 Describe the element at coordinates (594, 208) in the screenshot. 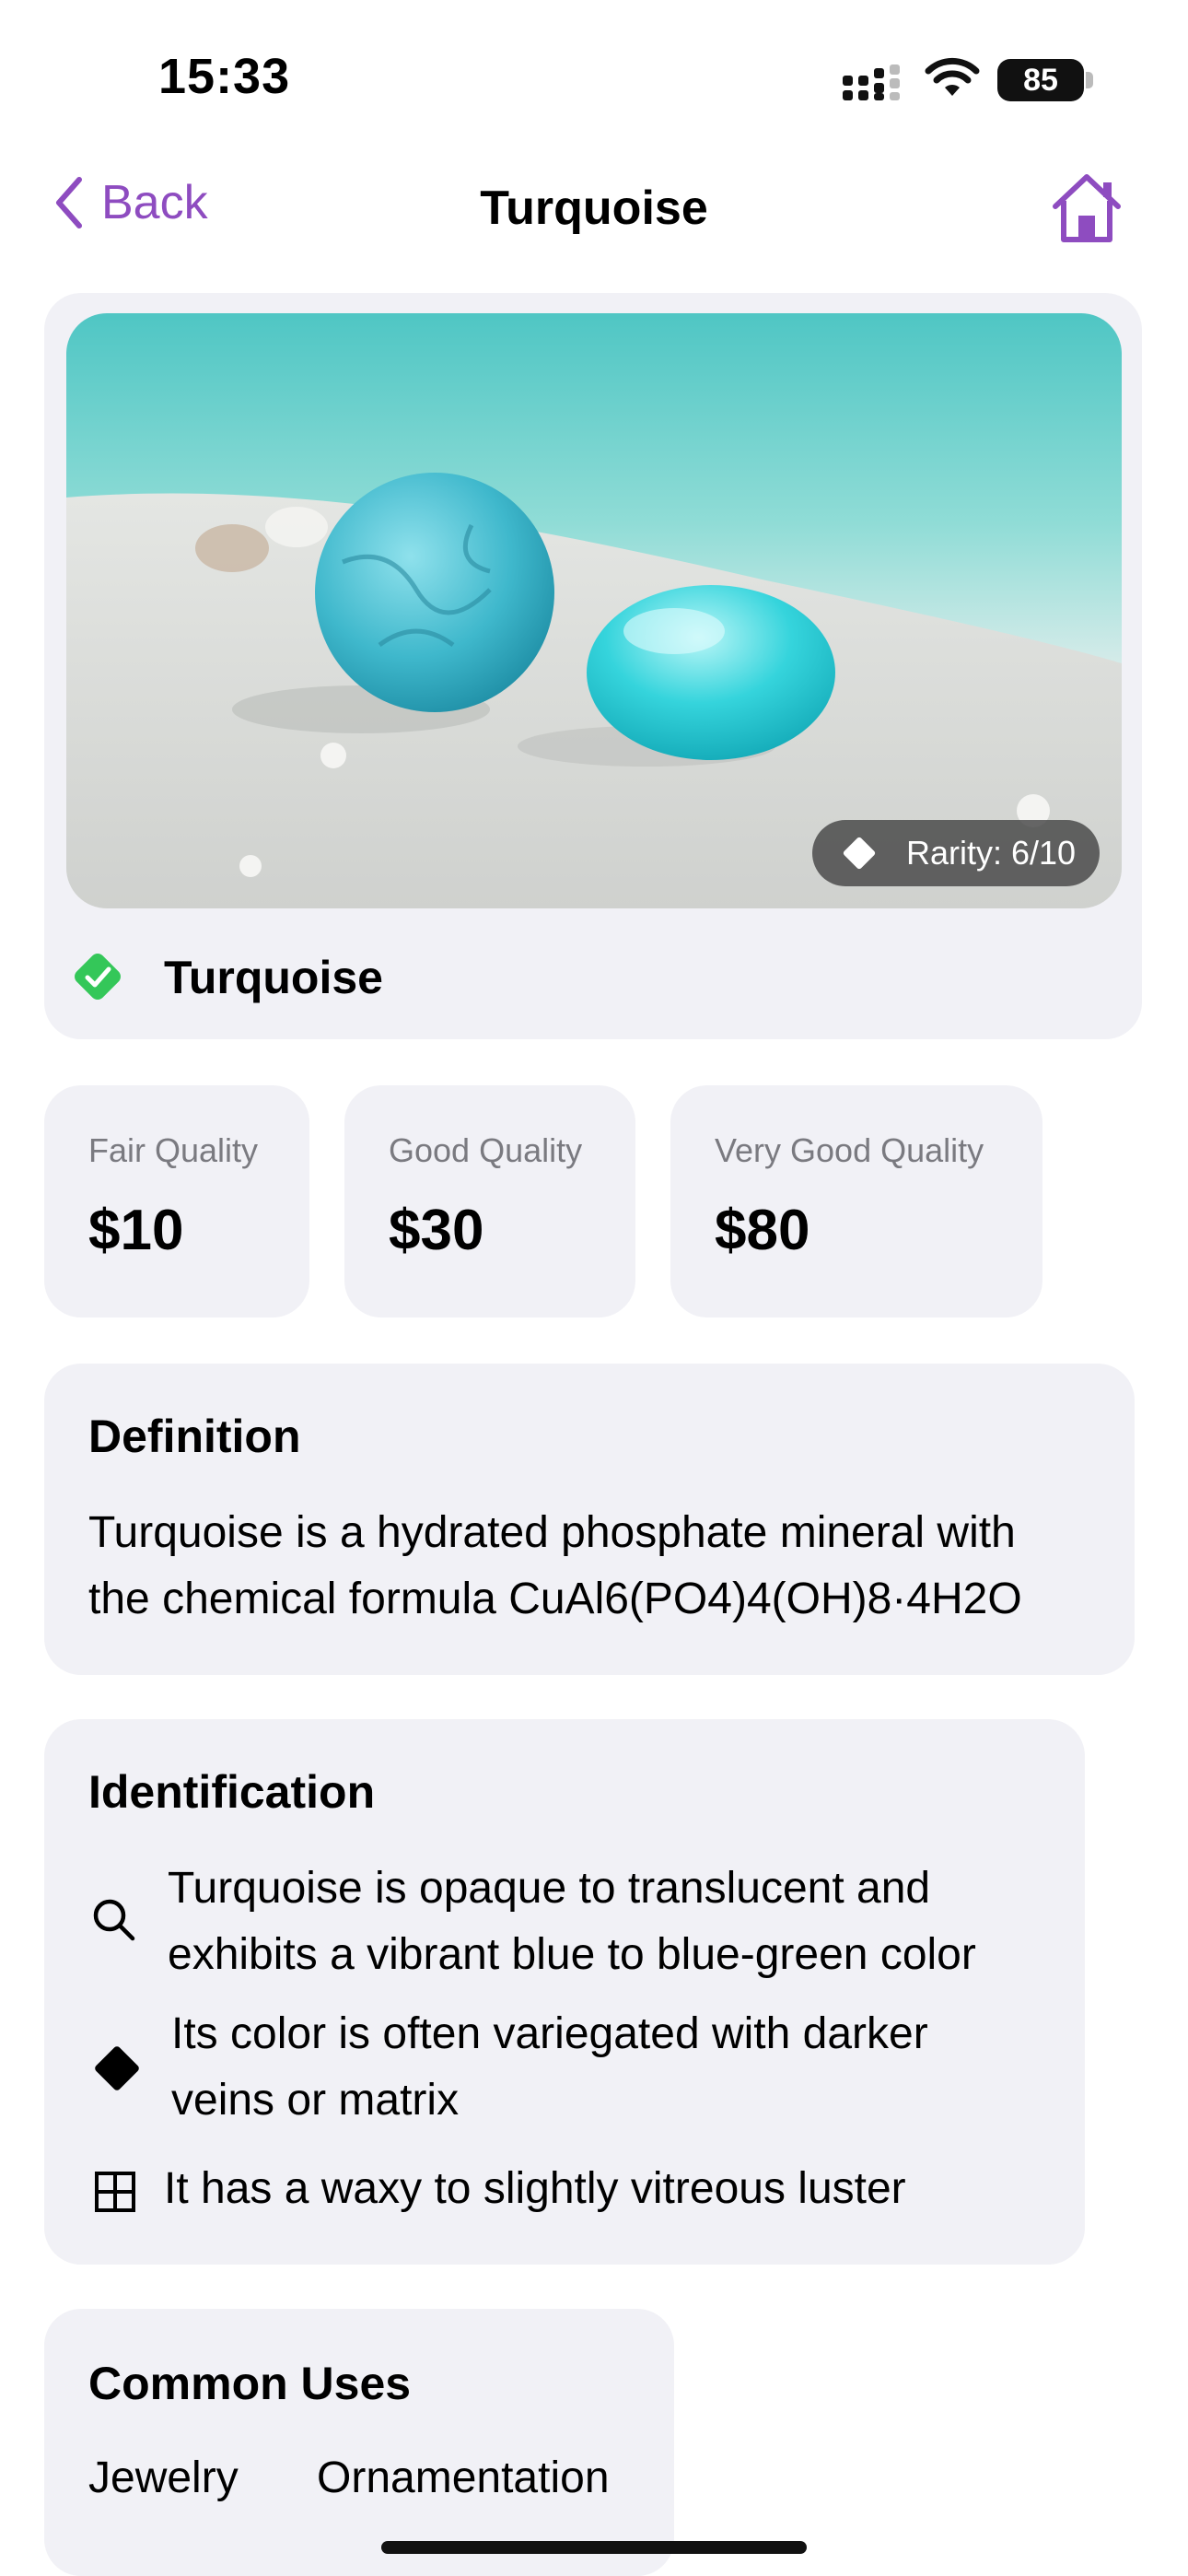

I see `page-title: Turquoise` at that location.